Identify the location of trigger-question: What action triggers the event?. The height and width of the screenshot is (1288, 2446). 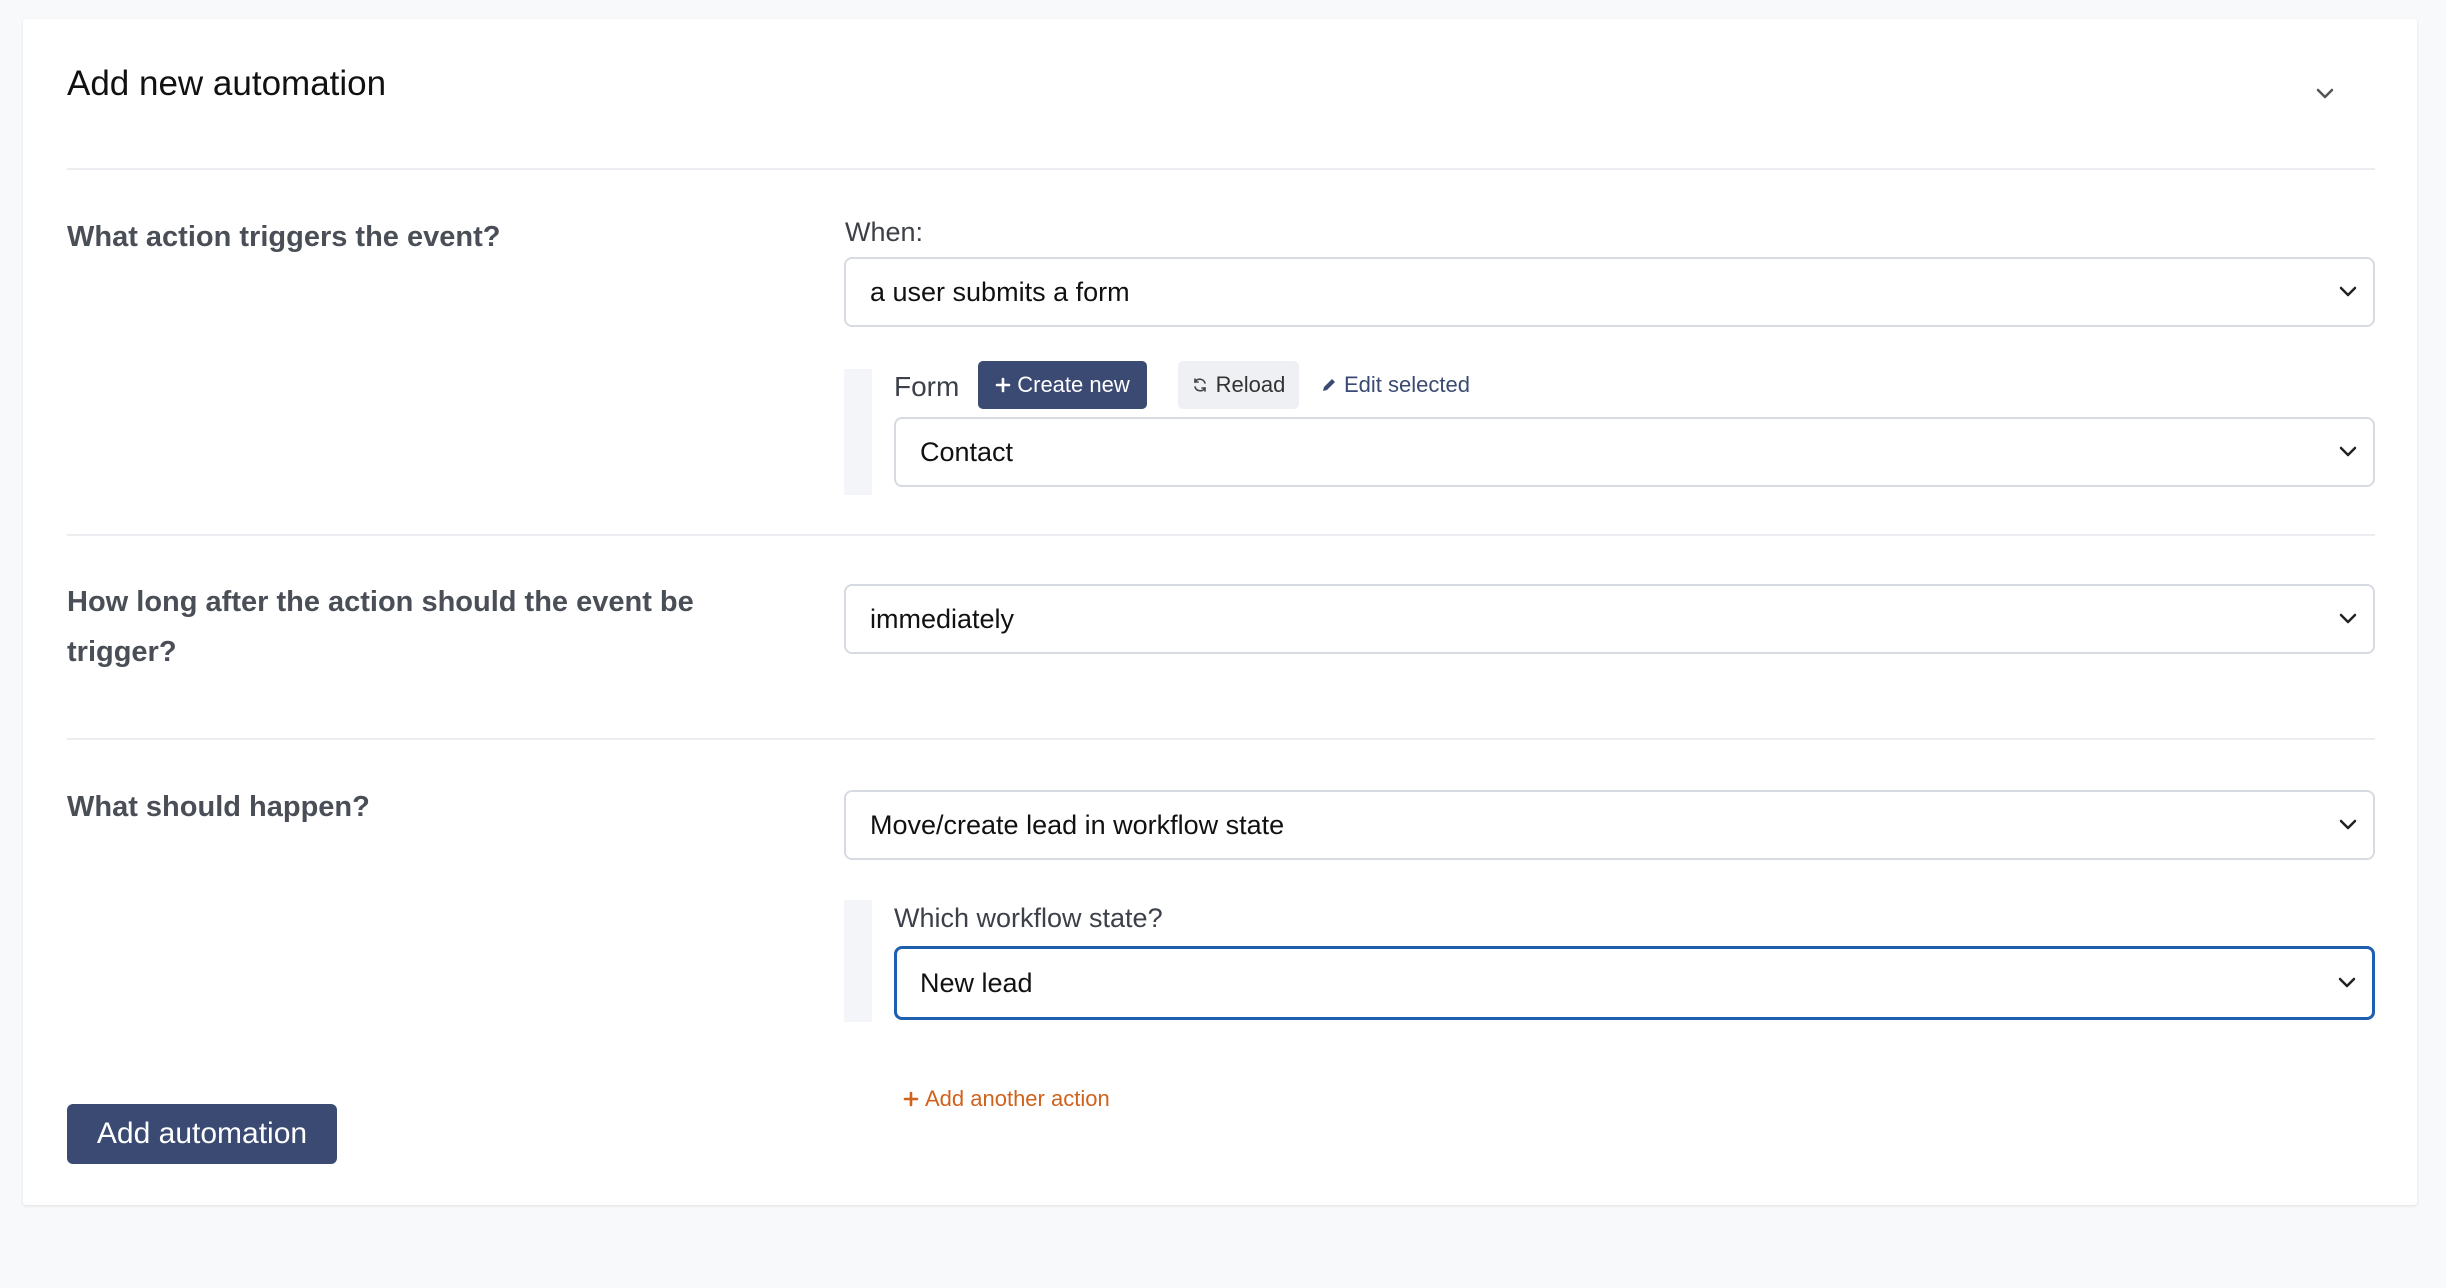
(284, 237).